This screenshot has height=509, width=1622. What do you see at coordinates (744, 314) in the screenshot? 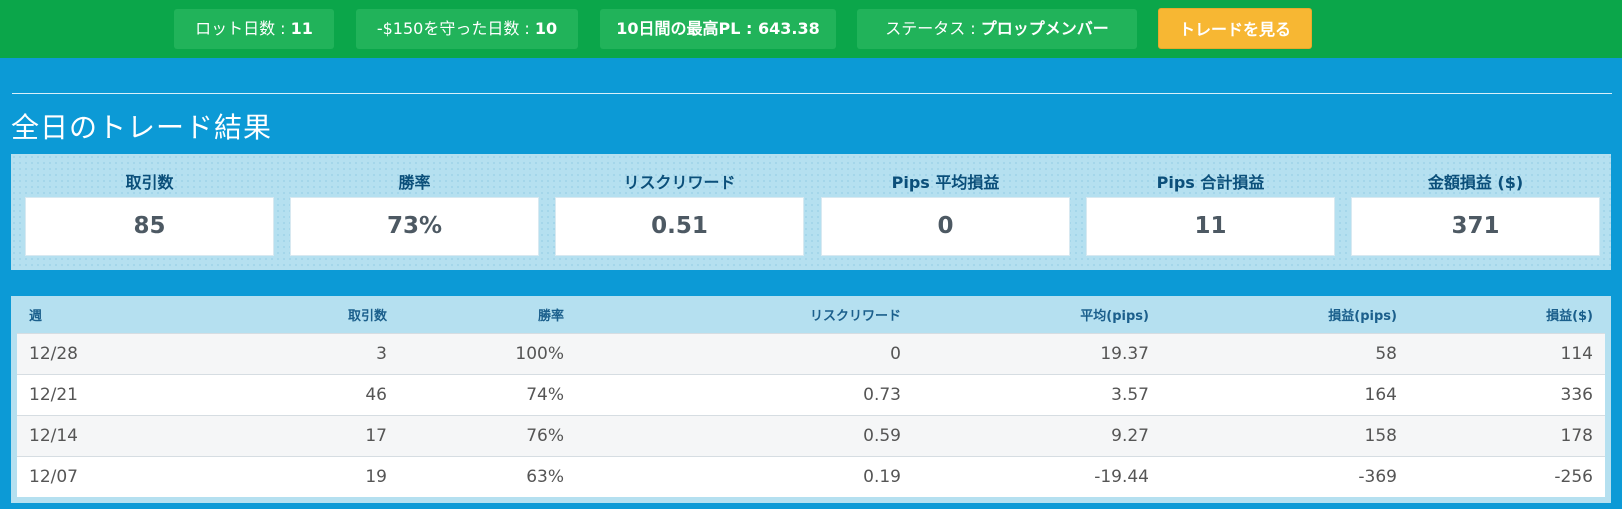
I see `column-header-risk-reward: リスクリワード` at bounding box center [744, 314].